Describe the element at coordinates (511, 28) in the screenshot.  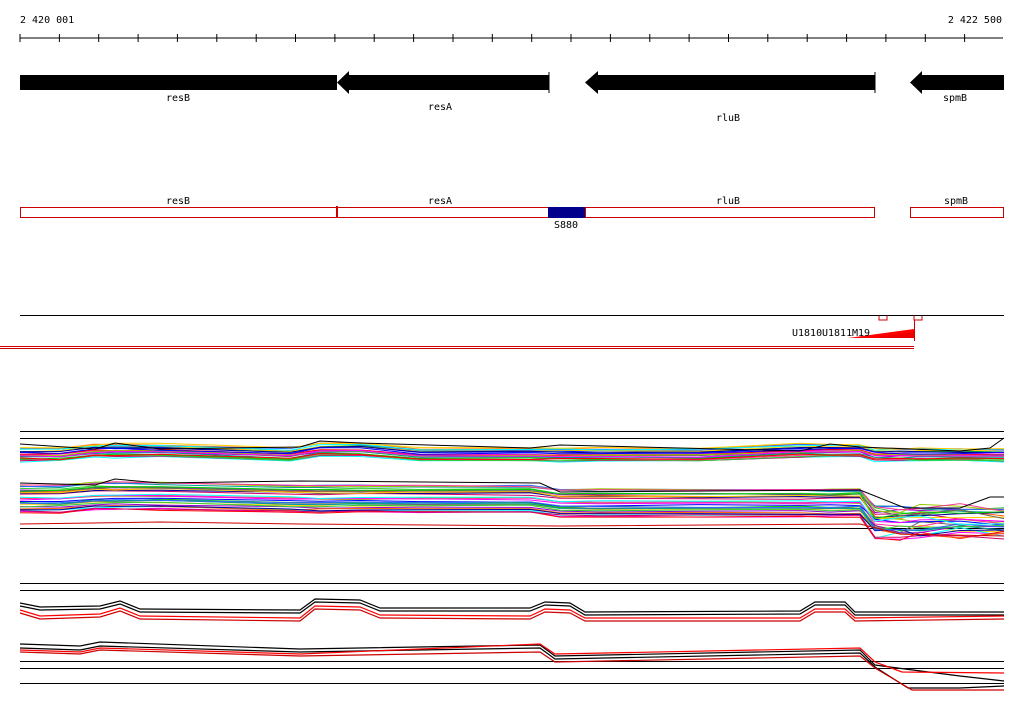
I see `coordinate-ruler: 2 420 001 2 422 500` at that location.